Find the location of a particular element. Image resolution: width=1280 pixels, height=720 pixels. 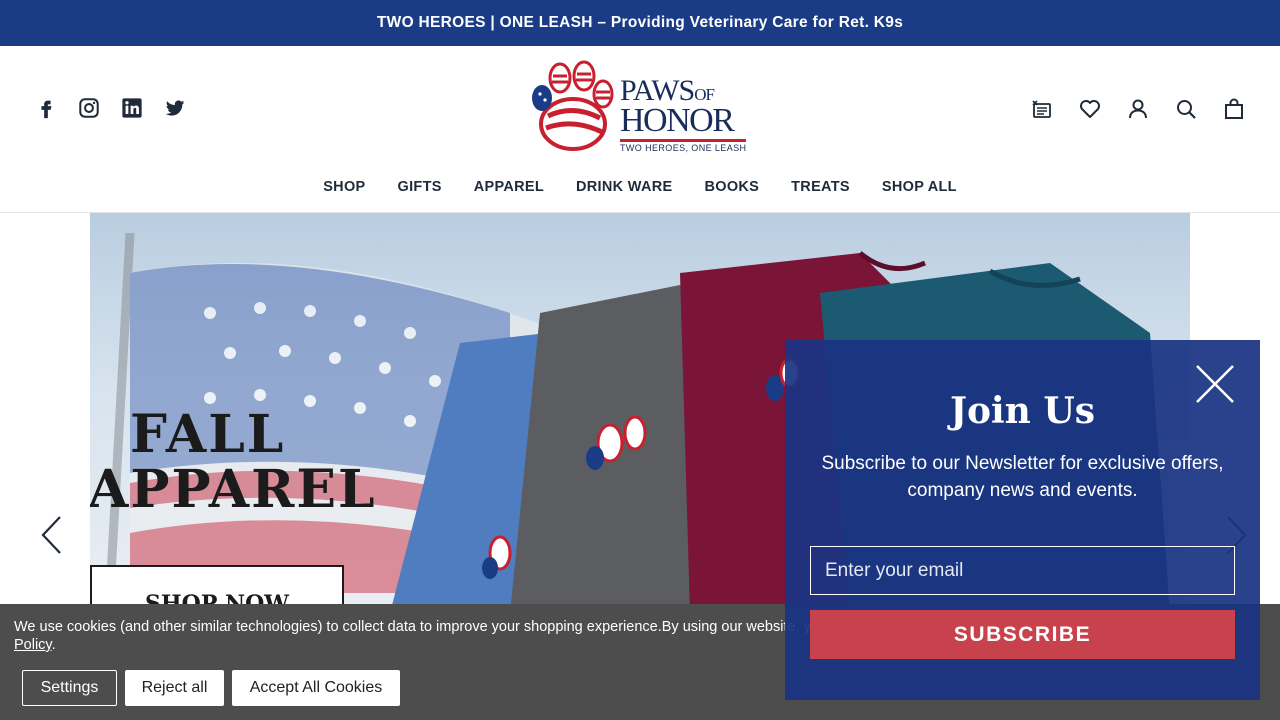

site-logo: PAWSOF HONOR TWO HEROES, ONE LEASH is located at coordinates (640, 106).